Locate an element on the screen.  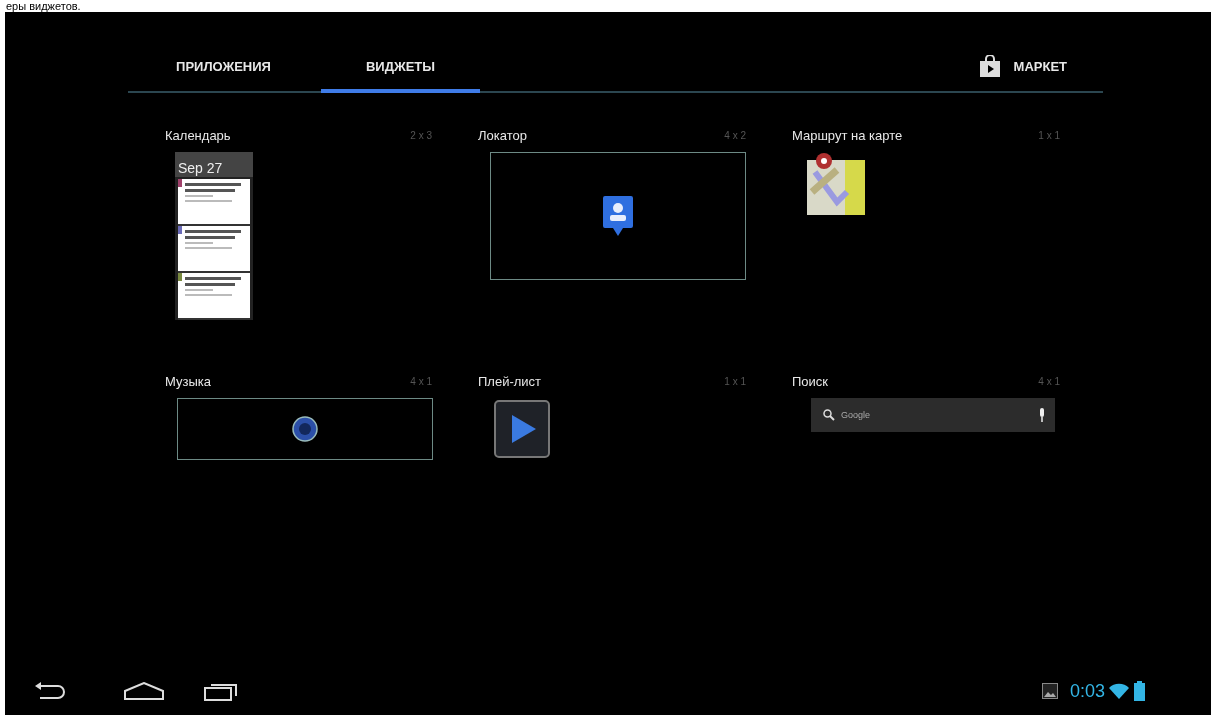
speaker-icon is located at coordinates (305, 429).